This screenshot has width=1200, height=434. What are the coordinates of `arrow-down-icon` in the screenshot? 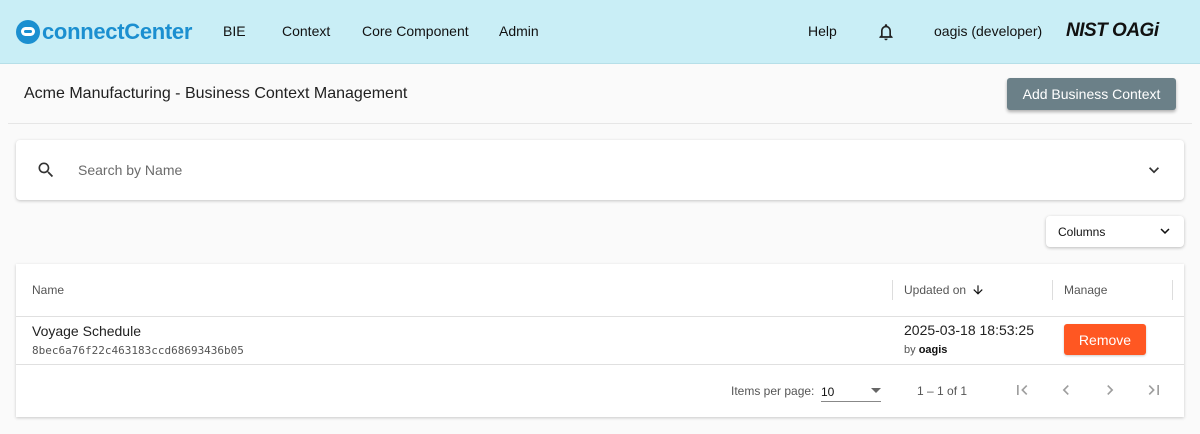 It's located at (978, 290).